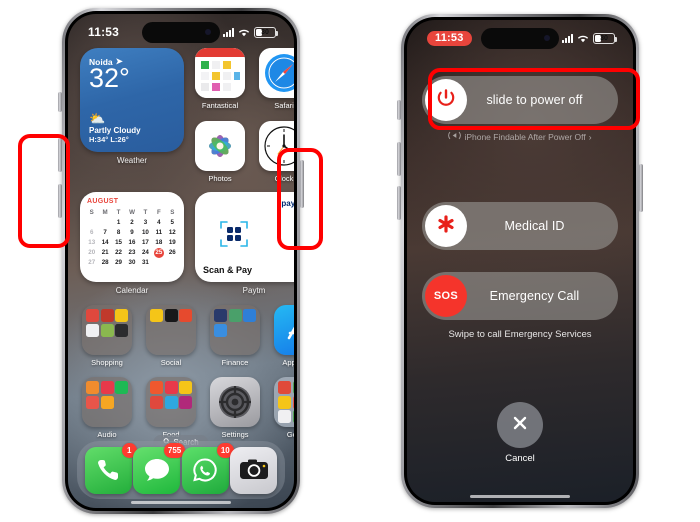  Describe the element at coordinates (105, 242) in the screenshot. I see `calendar-day: 14` at that location.